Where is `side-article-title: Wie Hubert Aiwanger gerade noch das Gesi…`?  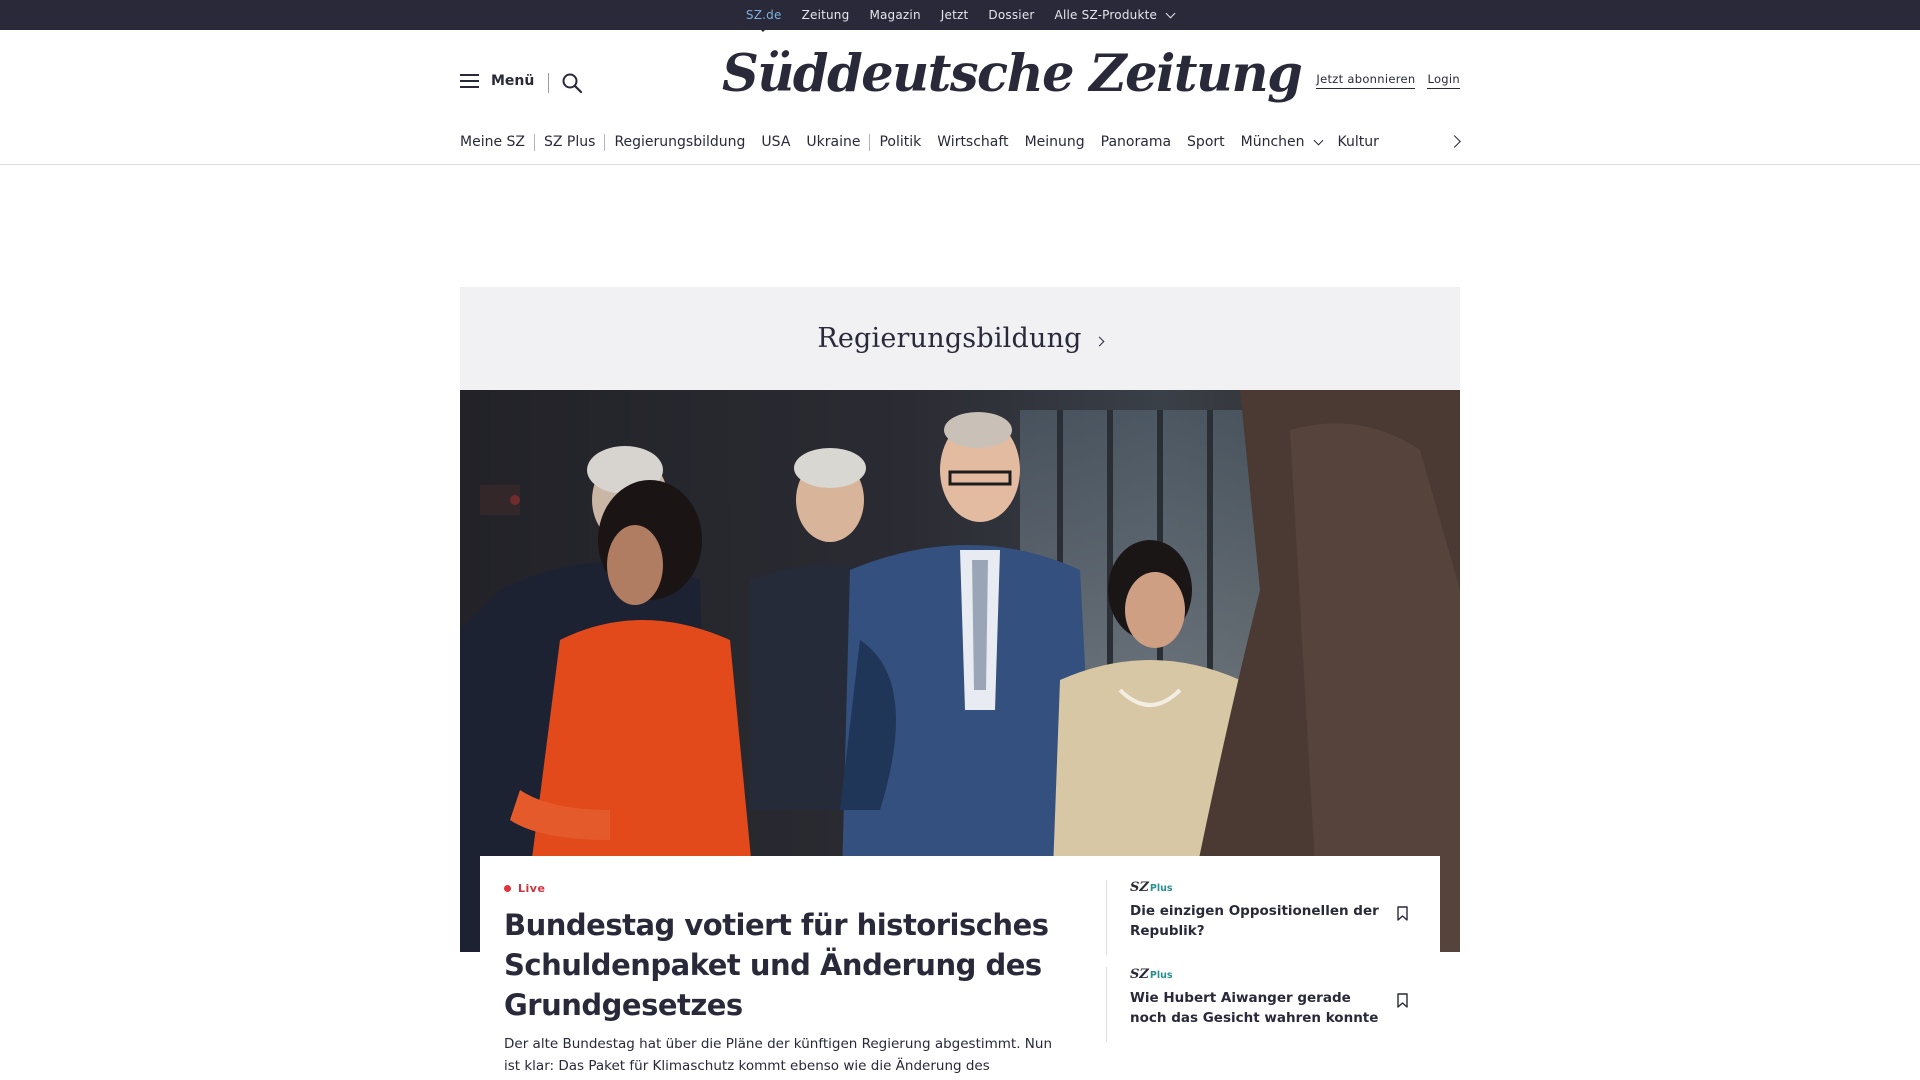
side-article-title: Wie Hubert Aiwanger gerade noch das Gesi… is located at coordinates (1255, 1008).